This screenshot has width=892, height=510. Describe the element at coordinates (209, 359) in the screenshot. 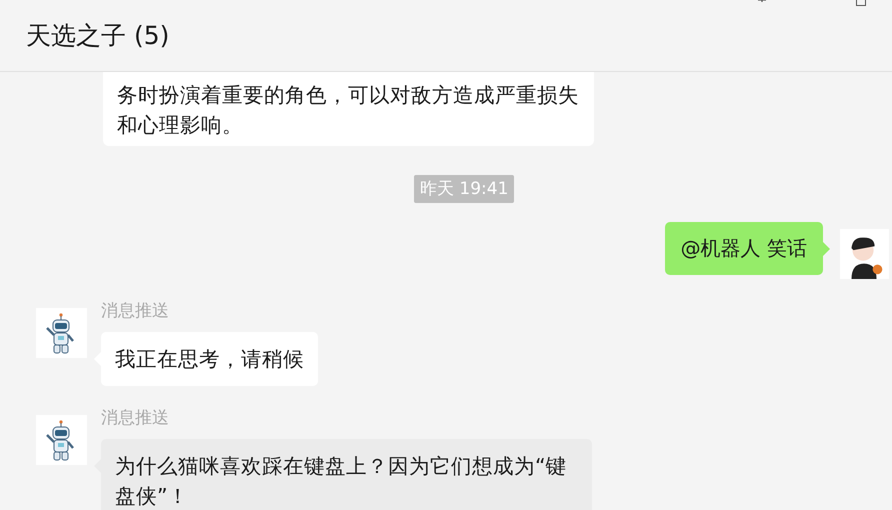

I see `received-message-bubble: 我正在思考，请稍候` at that location.